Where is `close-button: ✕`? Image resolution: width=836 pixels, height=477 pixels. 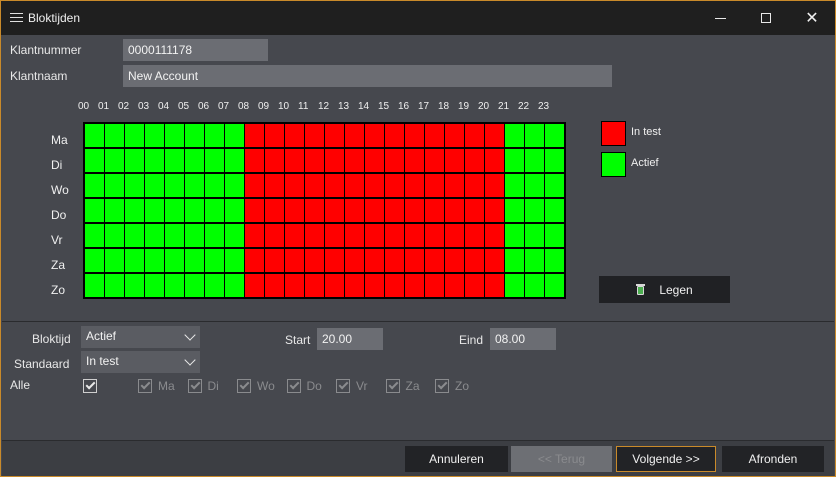
close-button: ✕ is located at coordinates (812, 18).